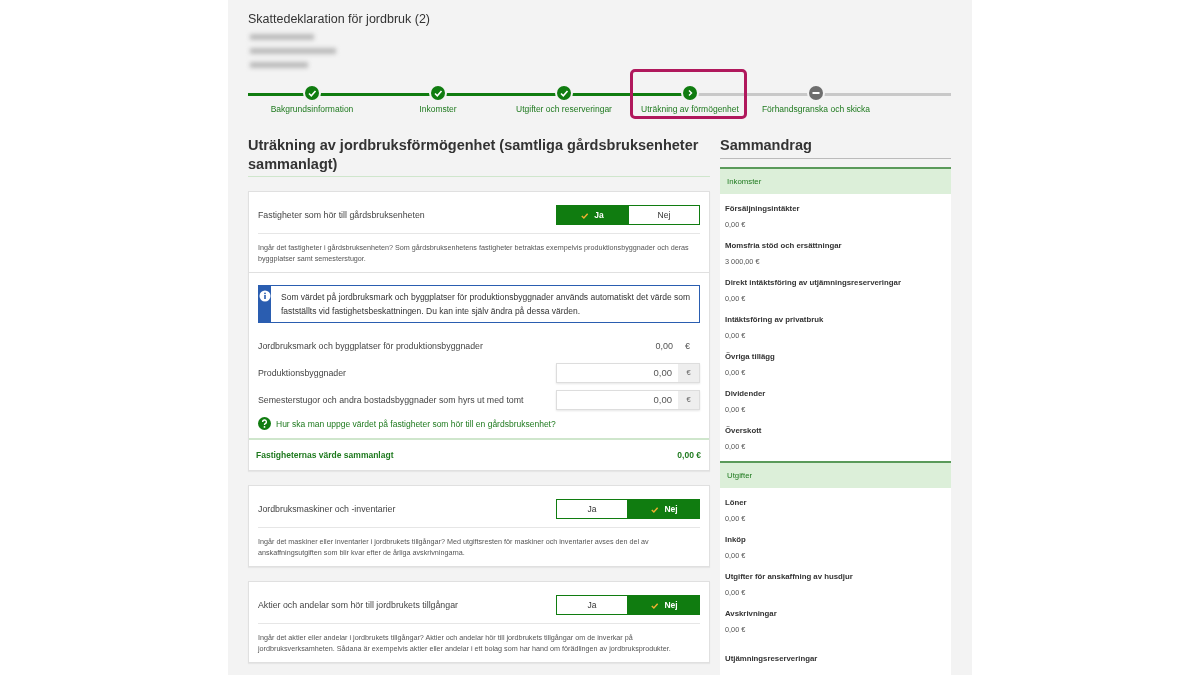  I want to click on step-label: Uträkning av förmögenhet, so click(690, 109).